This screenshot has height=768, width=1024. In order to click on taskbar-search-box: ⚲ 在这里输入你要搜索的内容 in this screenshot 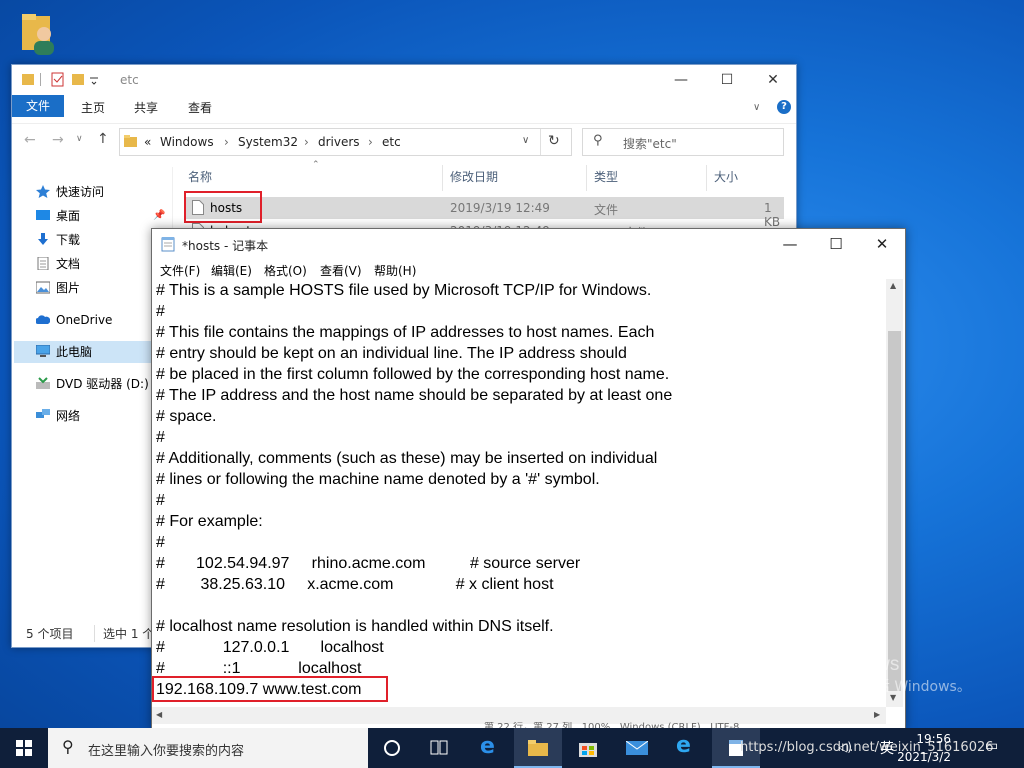, I will do `click(208, 748)`.